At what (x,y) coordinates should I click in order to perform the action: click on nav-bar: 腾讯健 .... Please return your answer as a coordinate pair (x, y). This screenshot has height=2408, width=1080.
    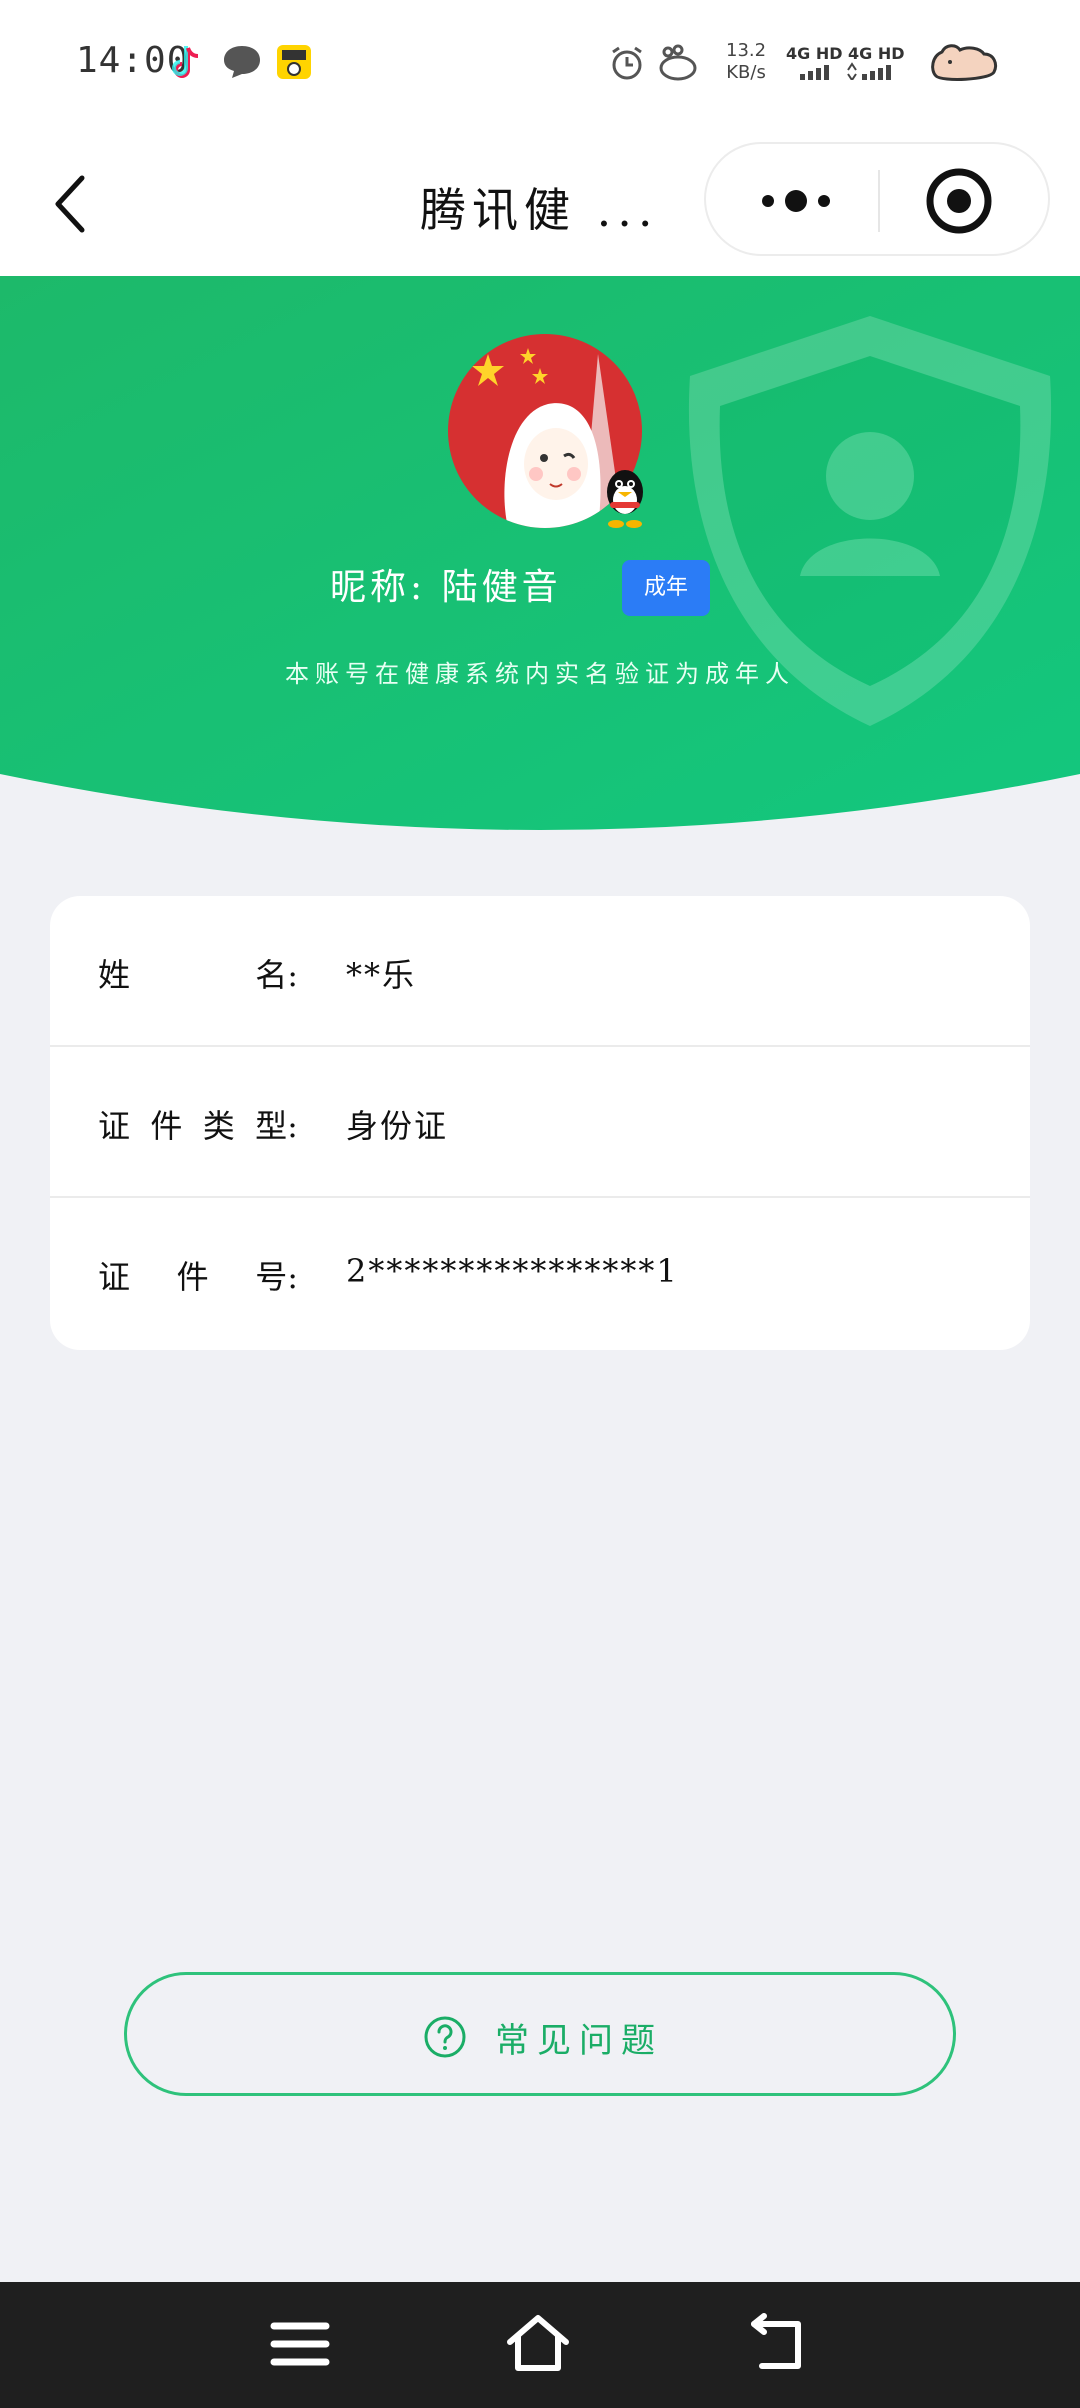
    Looking at the image, I should click on (540, 201).